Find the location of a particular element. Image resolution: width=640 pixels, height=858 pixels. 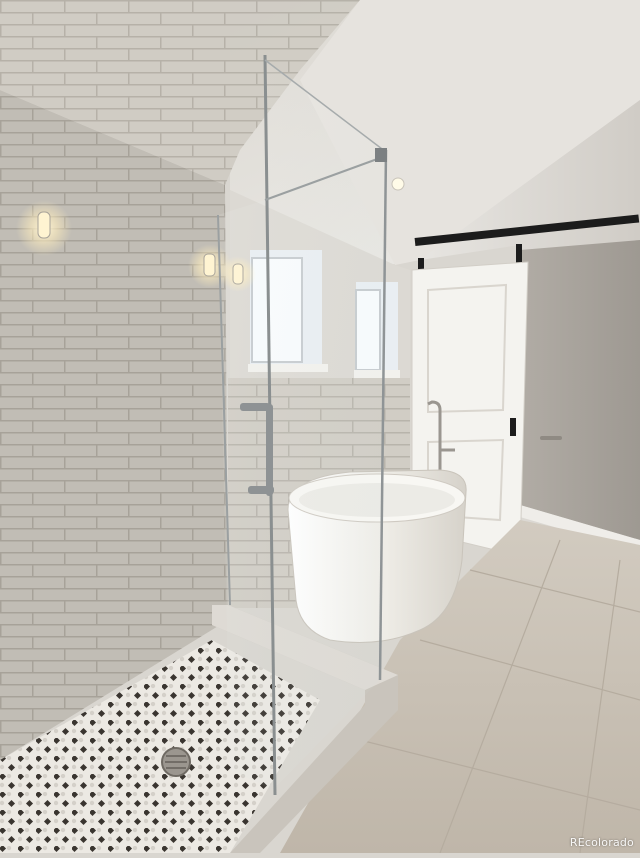

gray-wall is located at coordinates (580, 390).